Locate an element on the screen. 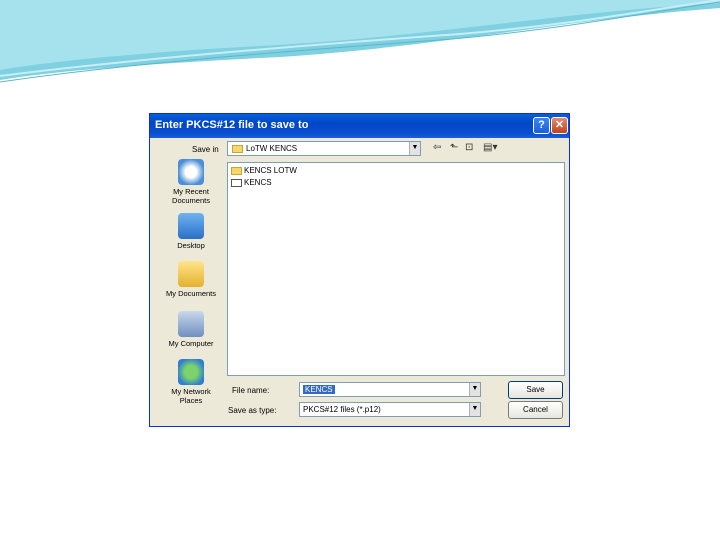 This screenshot has height=540, width=720. view-menu-icon: ▤▾ is located at coordinates (490, 147).